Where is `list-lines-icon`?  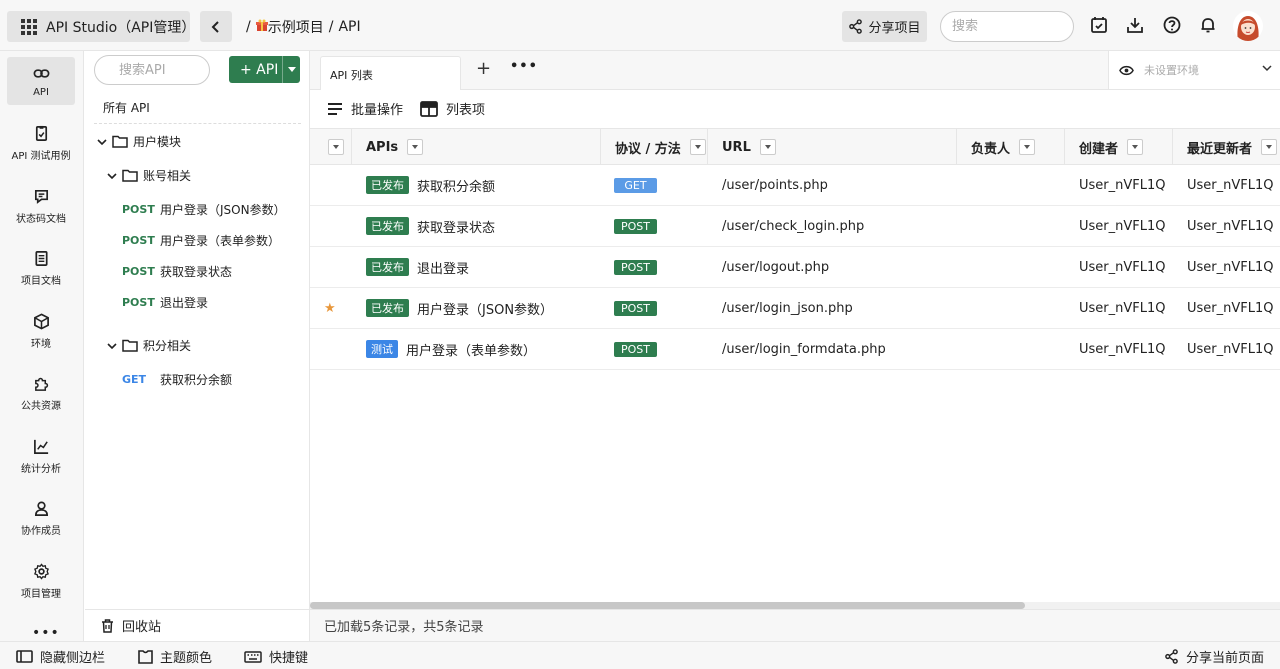
list-lines-icon is located at coordinates (335, 108).